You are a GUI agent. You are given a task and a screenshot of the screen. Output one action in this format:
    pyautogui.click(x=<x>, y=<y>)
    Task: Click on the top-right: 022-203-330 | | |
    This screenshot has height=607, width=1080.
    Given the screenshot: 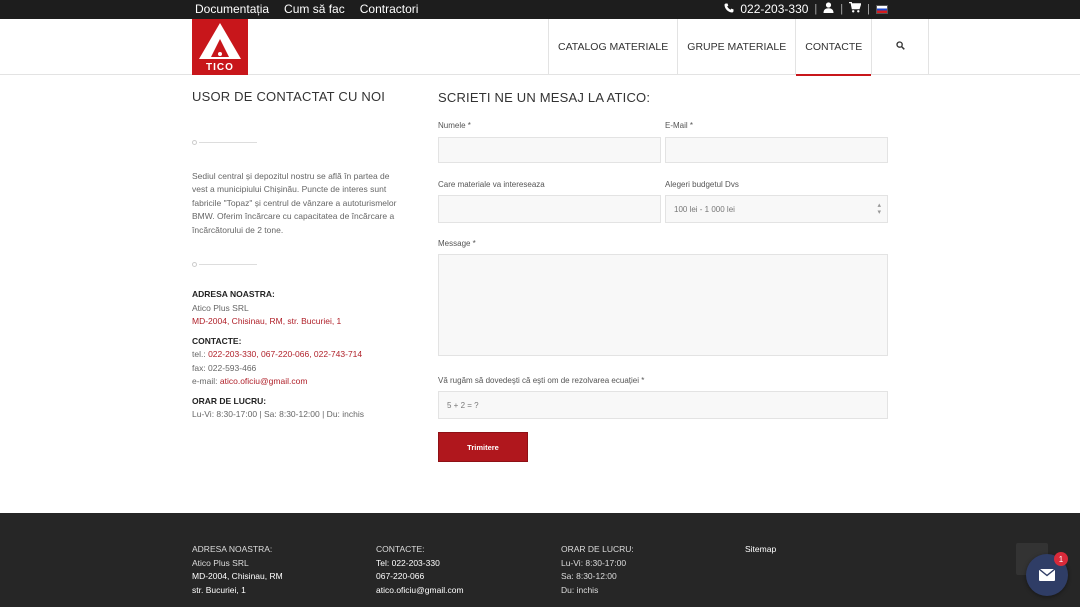 What is the action you would take?
    pyautogui.click(x=806, y=8)
    